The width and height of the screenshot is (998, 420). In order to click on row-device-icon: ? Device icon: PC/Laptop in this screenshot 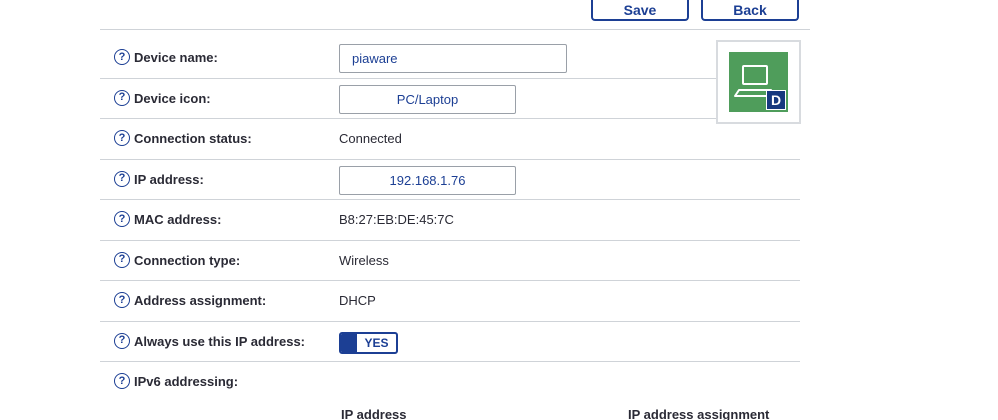, I will do `click(450, 99)`.